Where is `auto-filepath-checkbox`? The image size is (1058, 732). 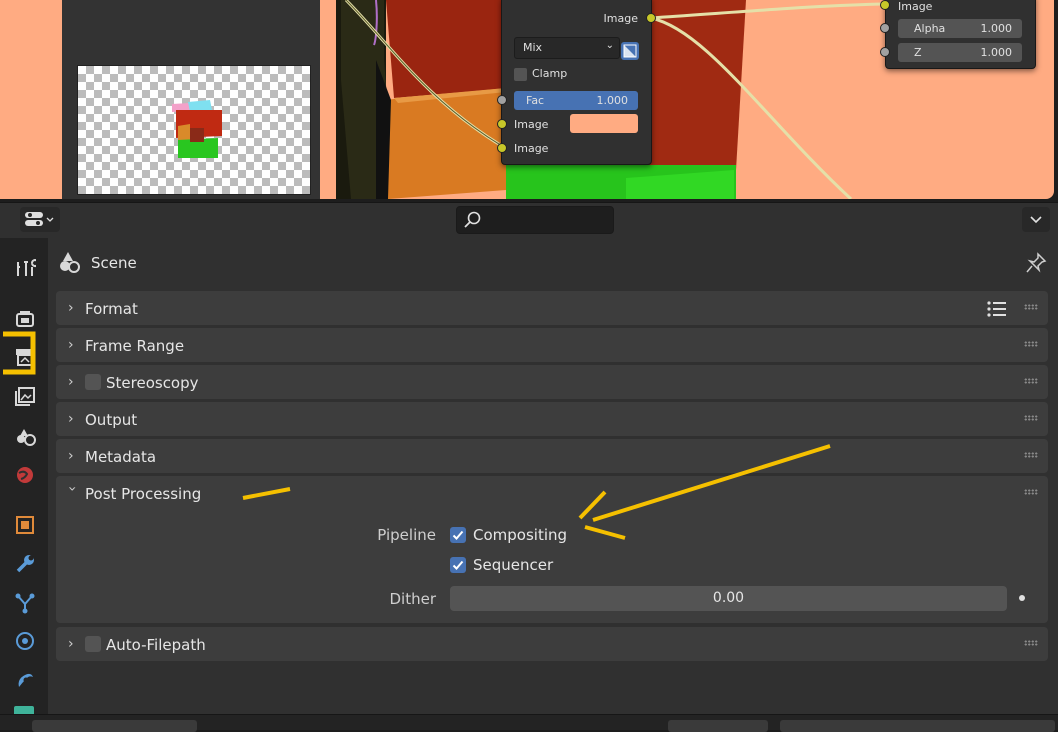
auto-filepath-checkbox is located at coordinates (93, 644).